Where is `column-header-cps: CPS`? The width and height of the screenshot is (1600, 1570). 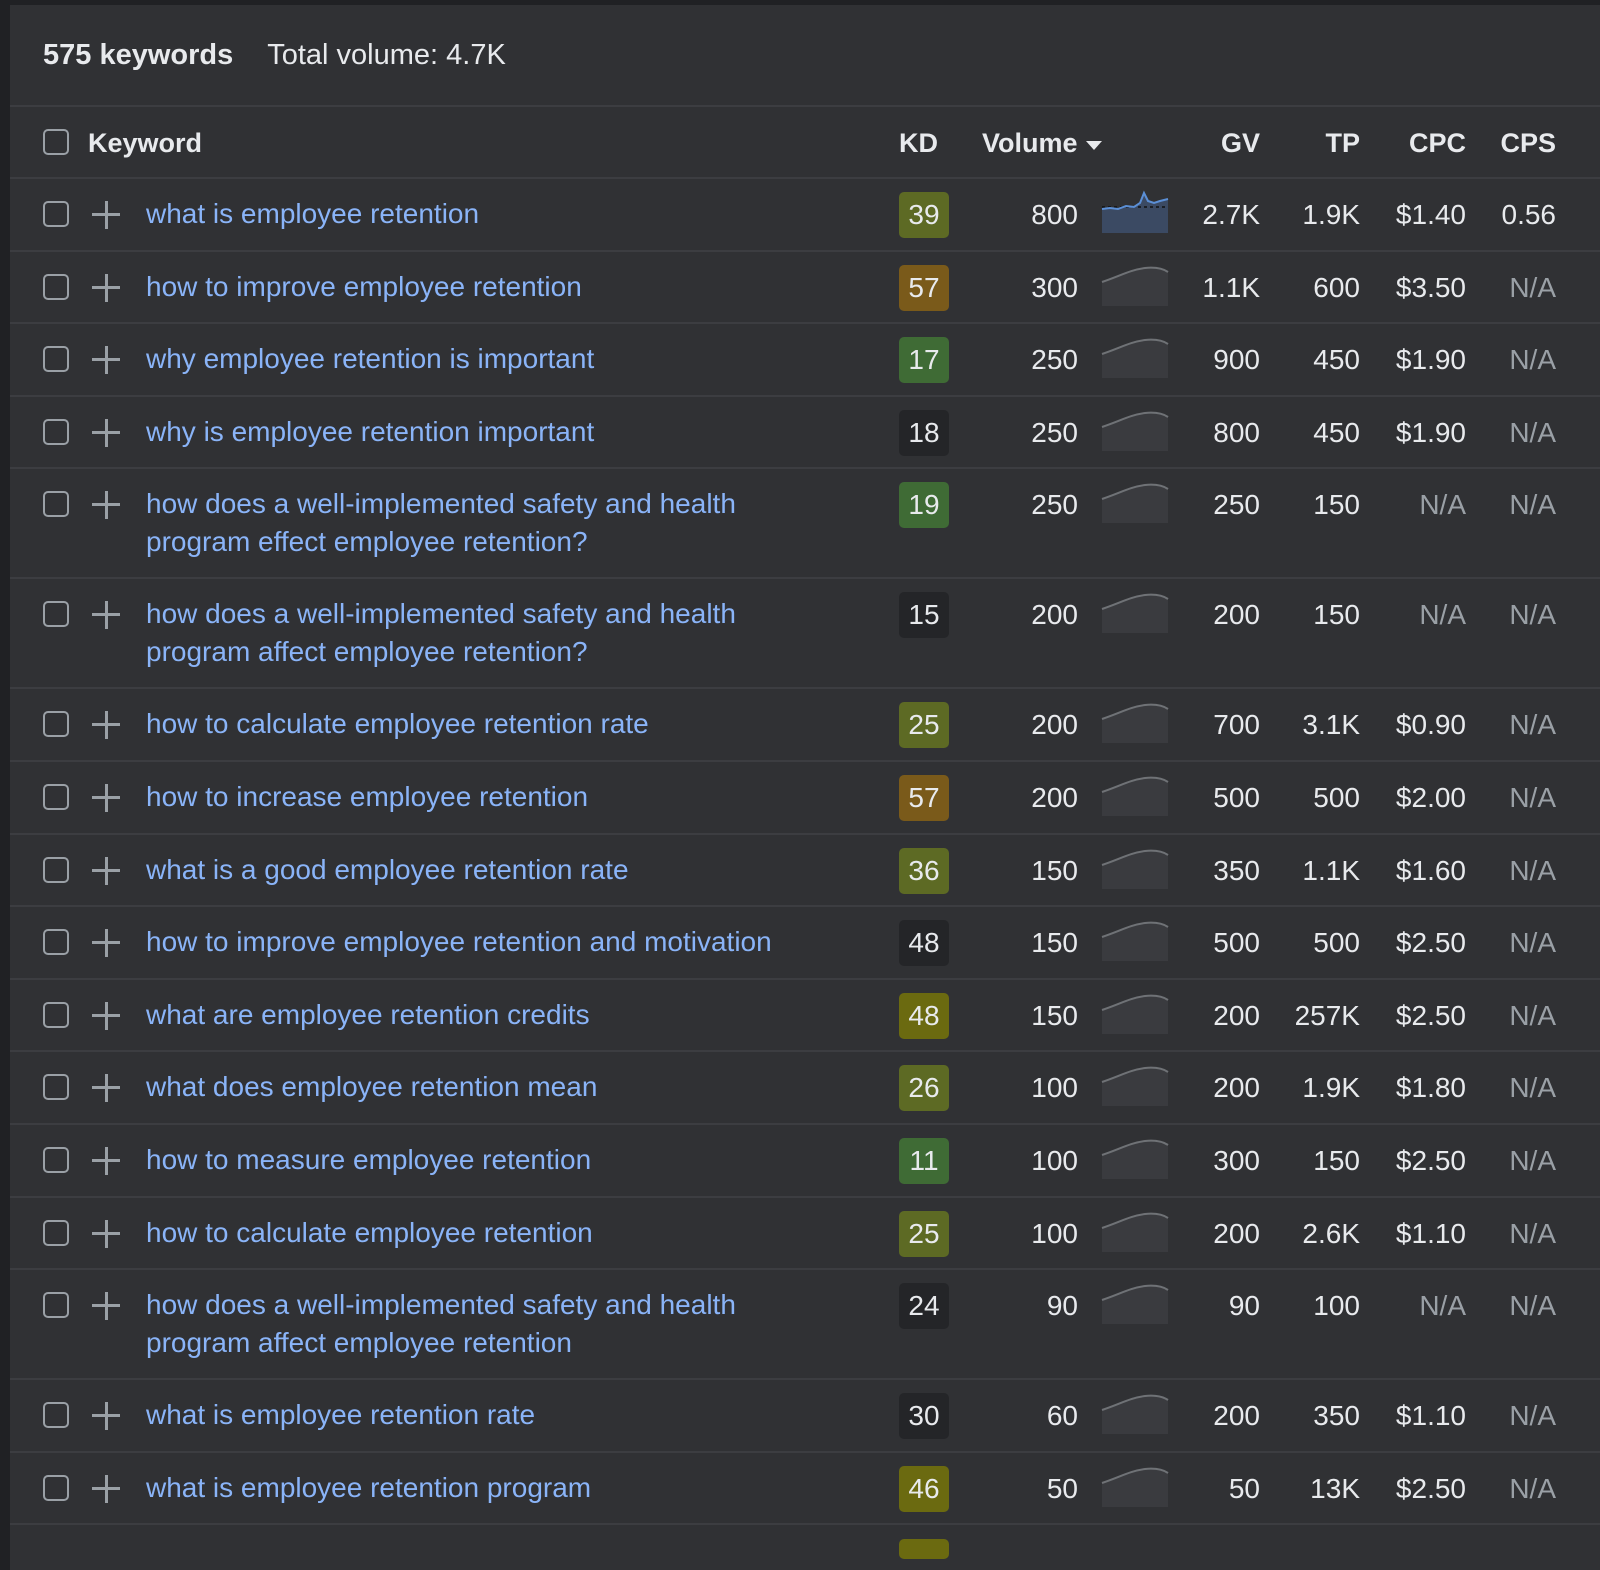 column-header-cps: CPS is located at coordinates (1516, 143).